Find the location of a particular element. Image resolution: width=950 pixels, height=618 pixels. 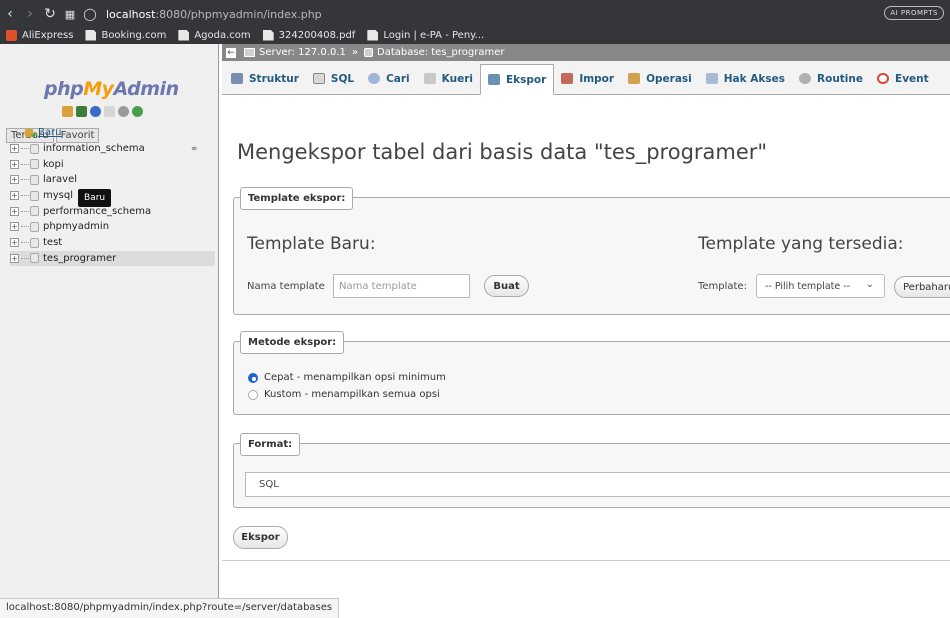

create-template-button: Buat is located at coordinates (506, 286).